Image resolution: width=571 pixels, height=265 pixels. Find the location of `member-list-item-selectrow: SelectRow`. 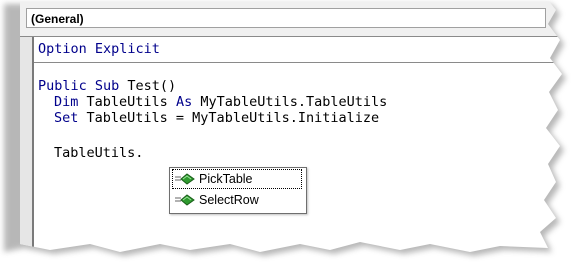

member-list-item-selectrow: SelectRow is located at coordinates (237, 200).